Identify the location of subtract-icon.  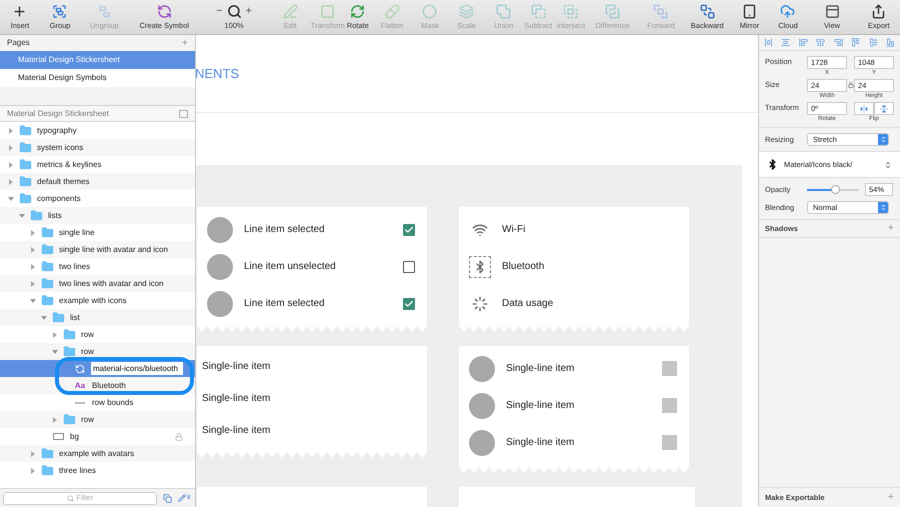
(538, 12).